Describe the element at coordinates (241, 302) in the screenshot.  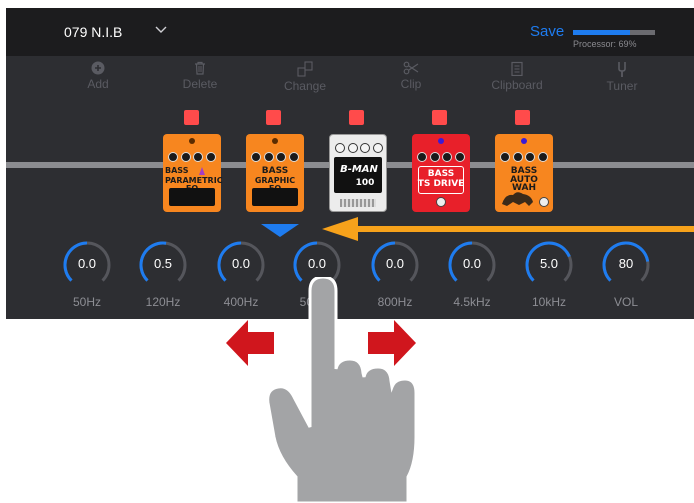
I see `knob-label-400hz: 400Hz` at that location.